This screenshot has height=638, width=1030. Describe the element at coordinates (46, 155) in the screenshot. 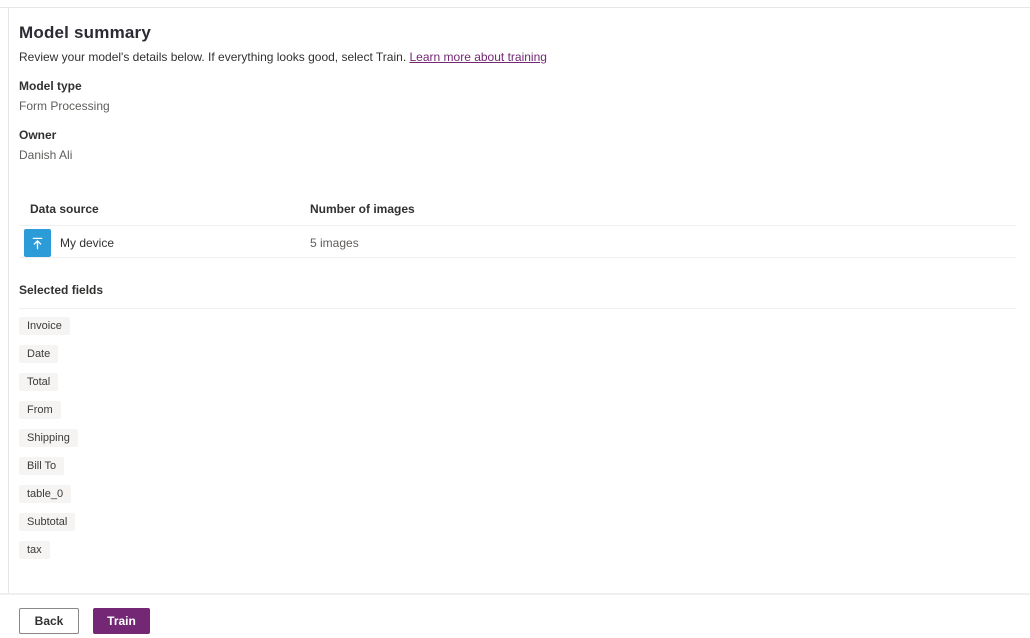

I see `owner-value: Danish Ali` at that location.